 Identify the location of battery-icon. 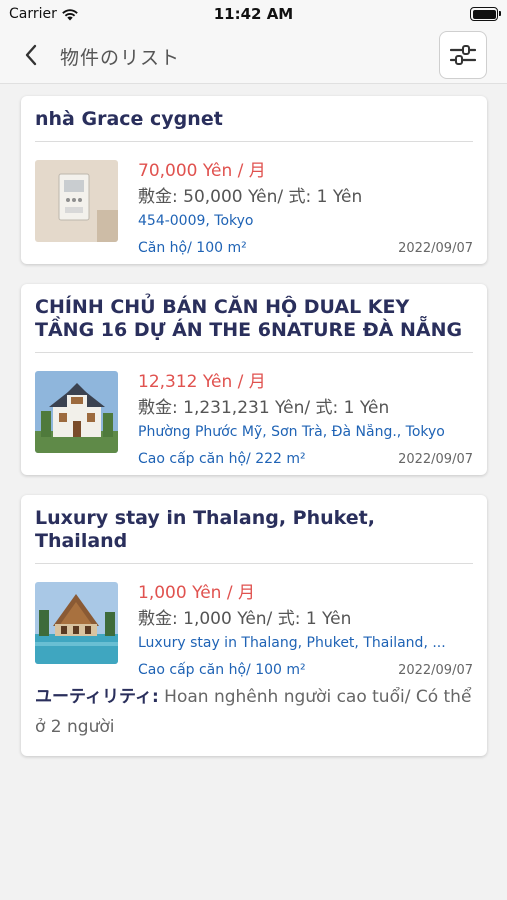
(485, 14).